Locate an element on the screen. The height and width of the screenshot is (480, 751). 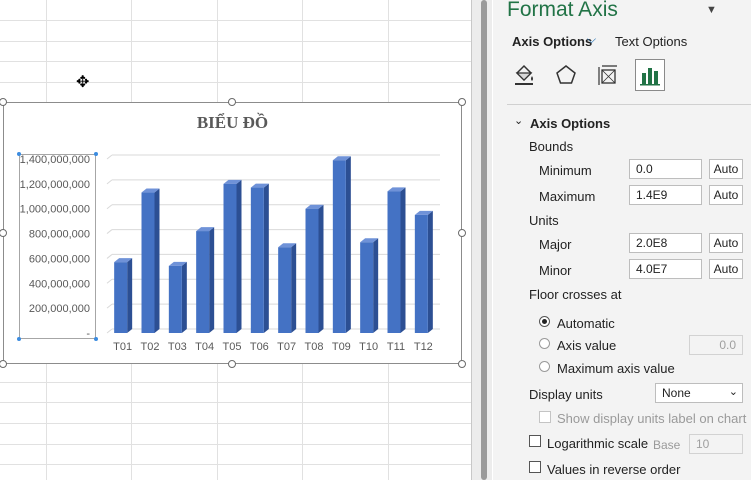
pane-options-chevron-icon: ▼ is located at coordinates (711, 10).